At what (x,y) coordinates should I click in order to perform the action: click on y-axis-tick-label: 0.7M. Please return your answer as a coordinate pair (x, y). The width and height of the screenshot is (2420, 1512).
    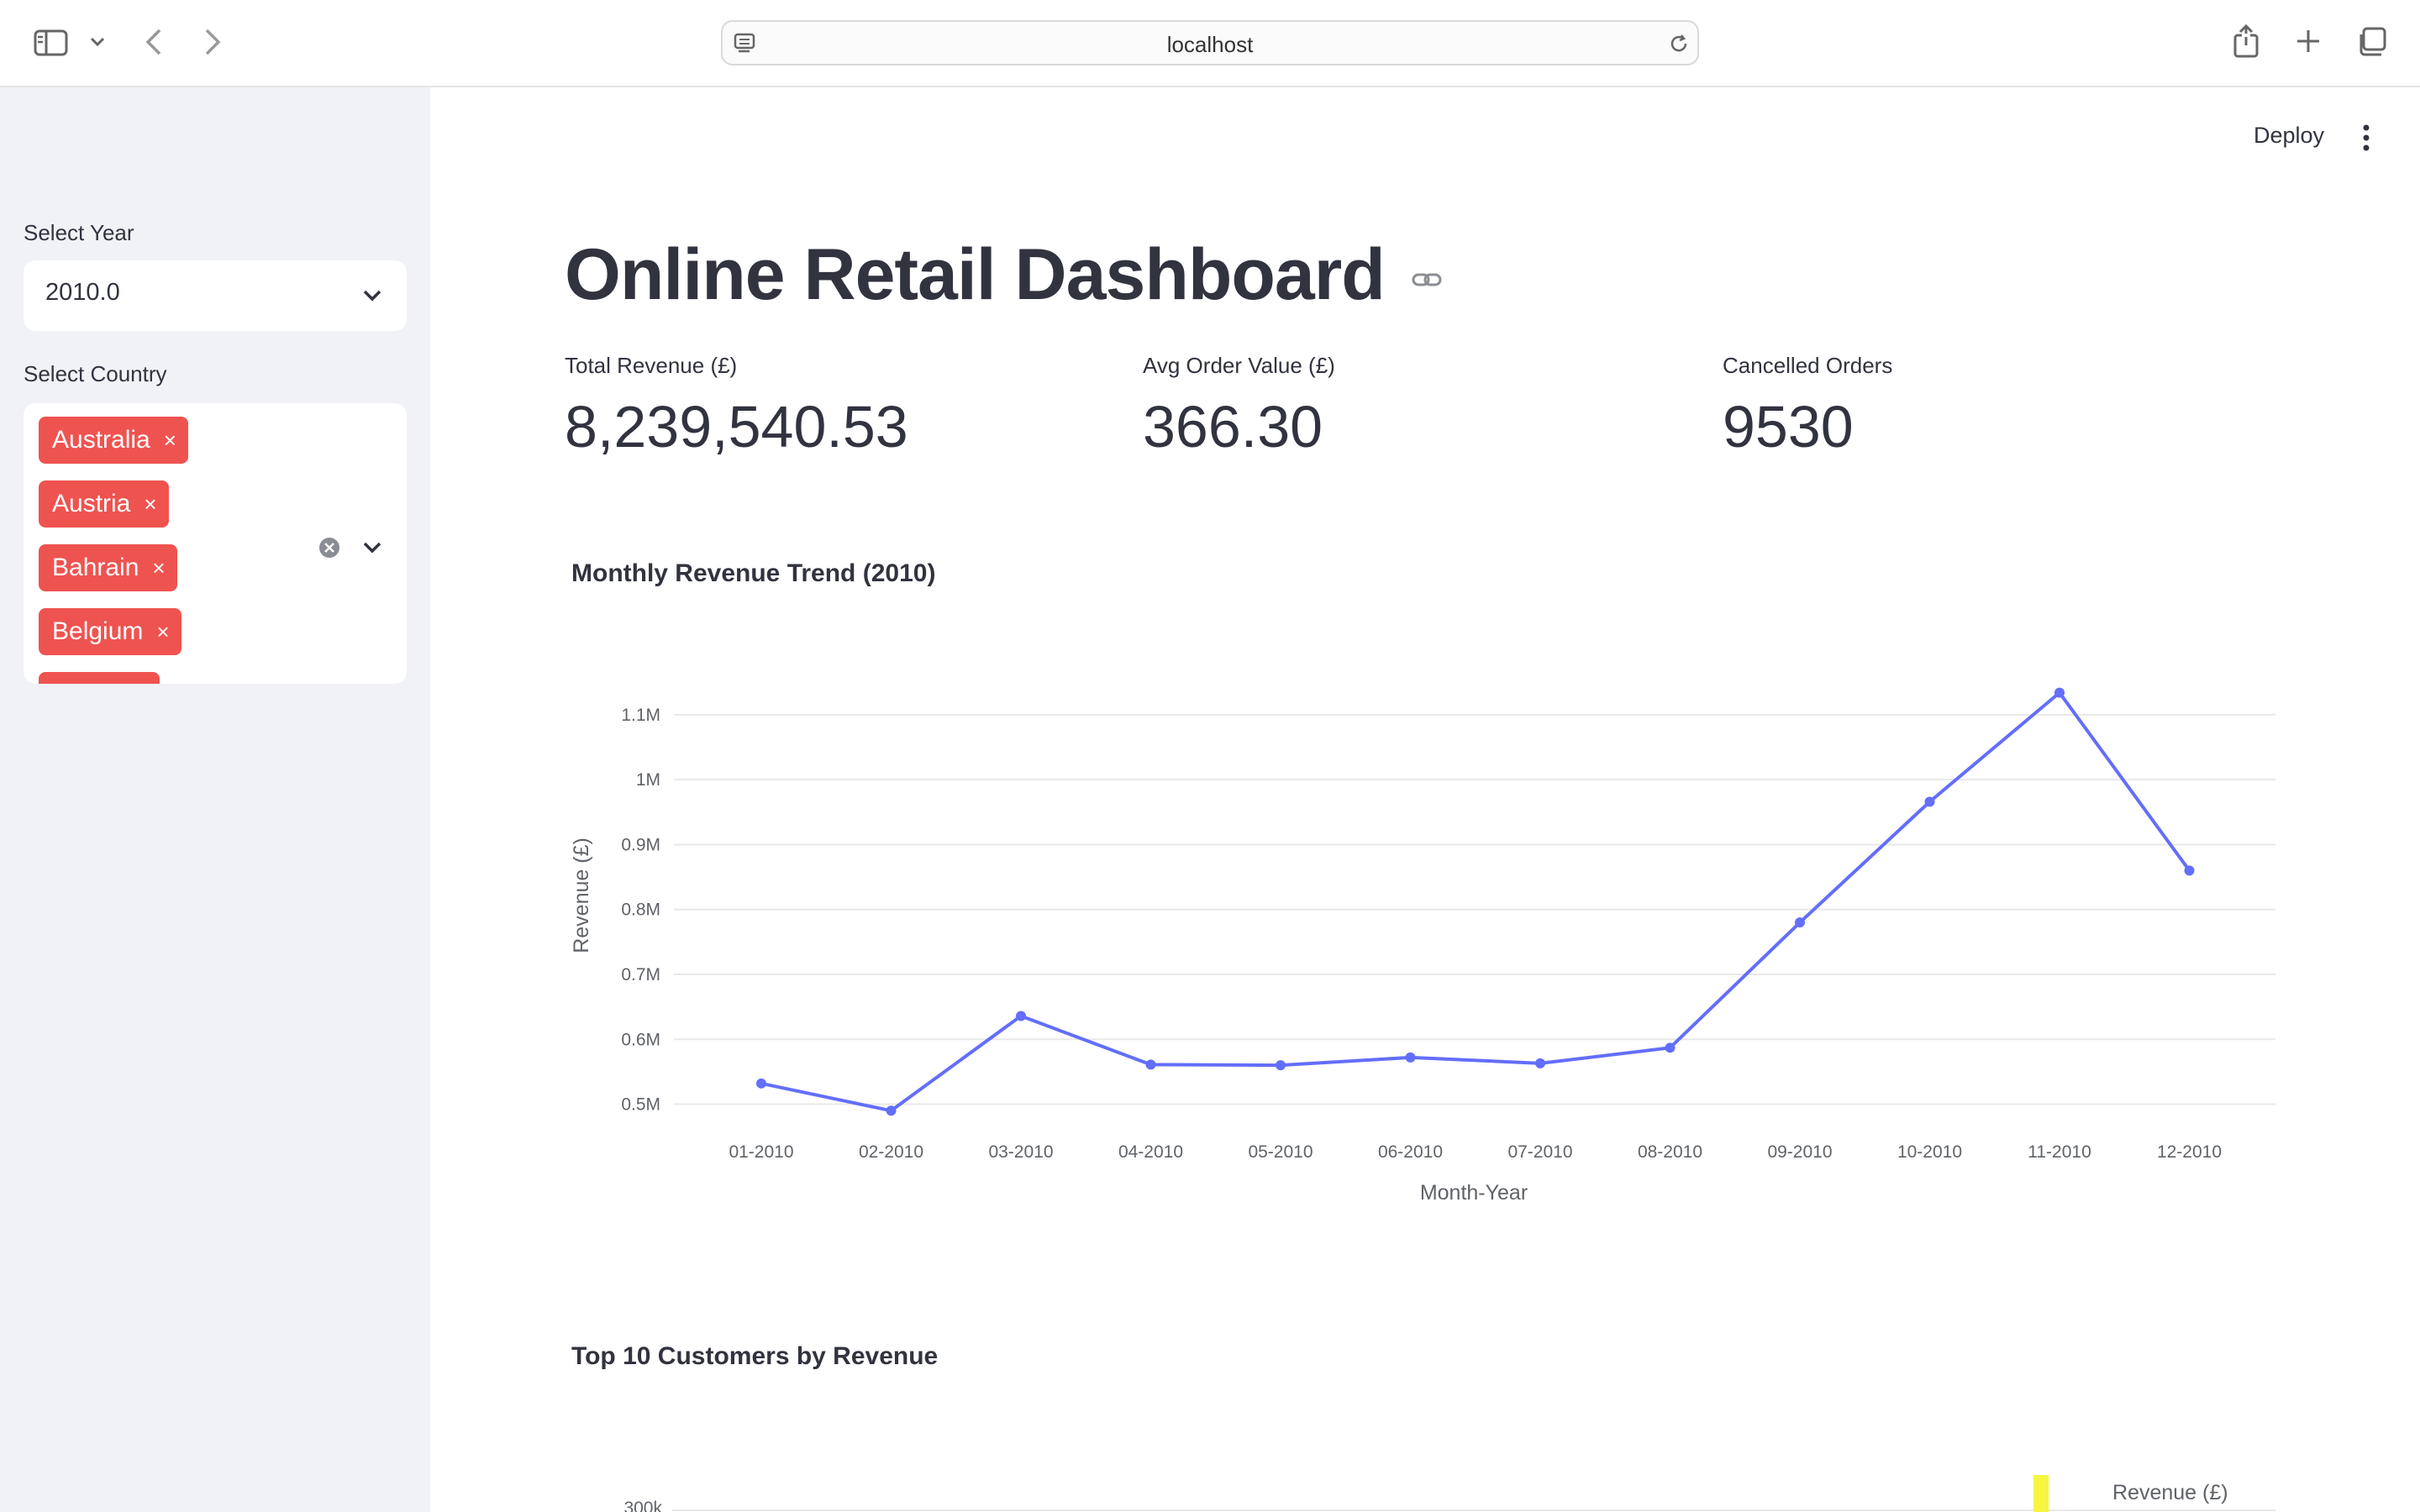
    Looking at the image, I should click on (641, 974).